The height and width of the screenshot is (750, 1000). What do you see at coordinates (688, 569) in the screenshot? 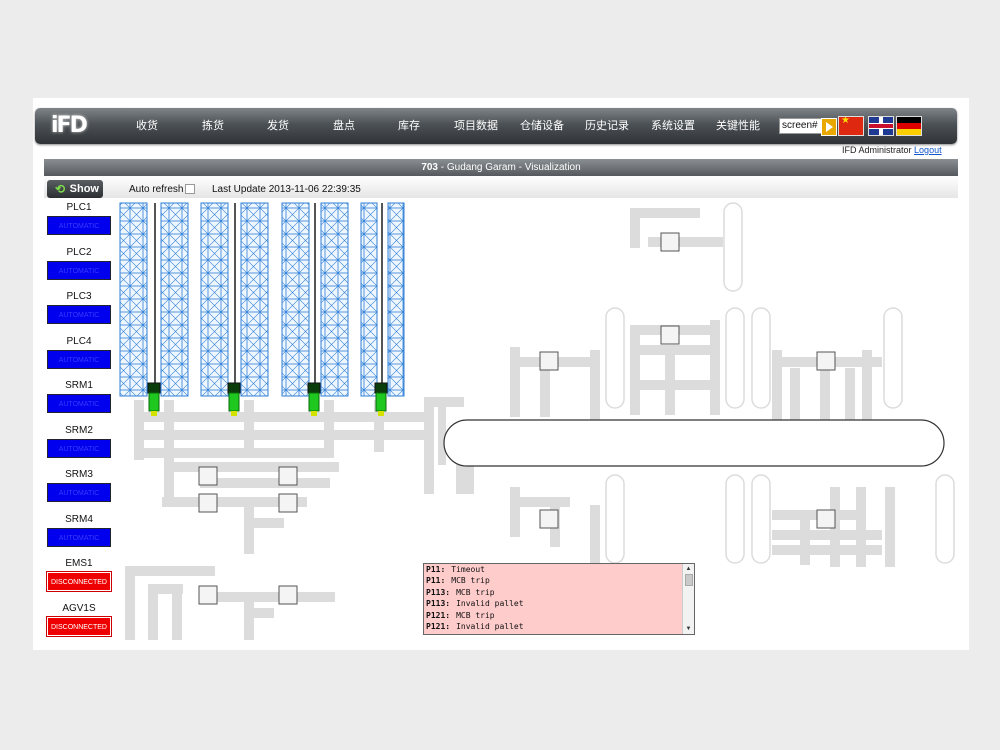
I see `scroll-up-icon: ▲` at bounding box center [688, 569].